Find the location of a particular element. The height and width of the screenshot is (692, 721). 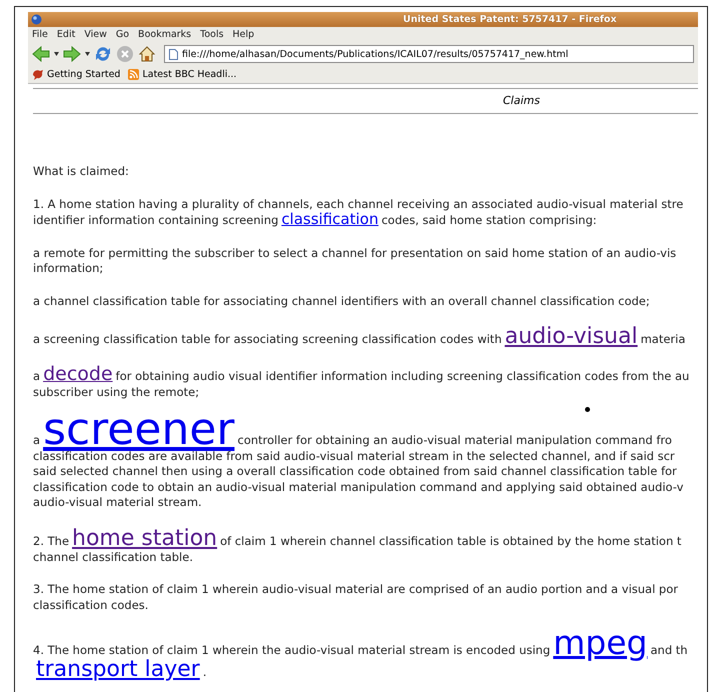

term-link: decode is located at coordinates (78, 374).